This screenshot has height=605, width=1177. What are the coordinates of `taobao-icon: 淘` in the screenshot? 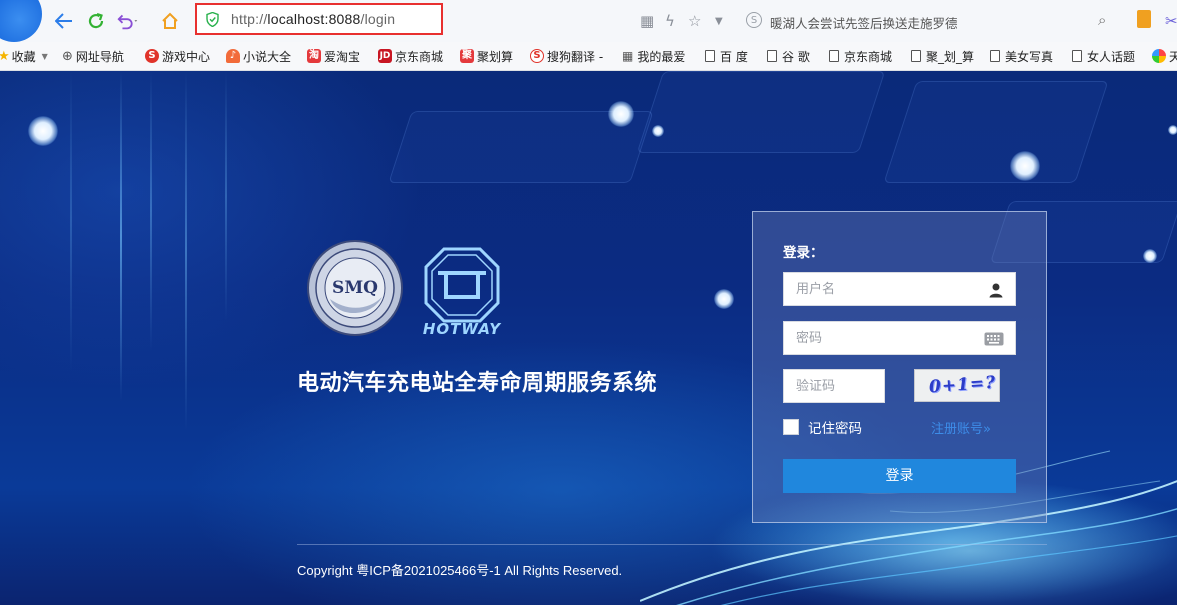 It's located at (314, 56).